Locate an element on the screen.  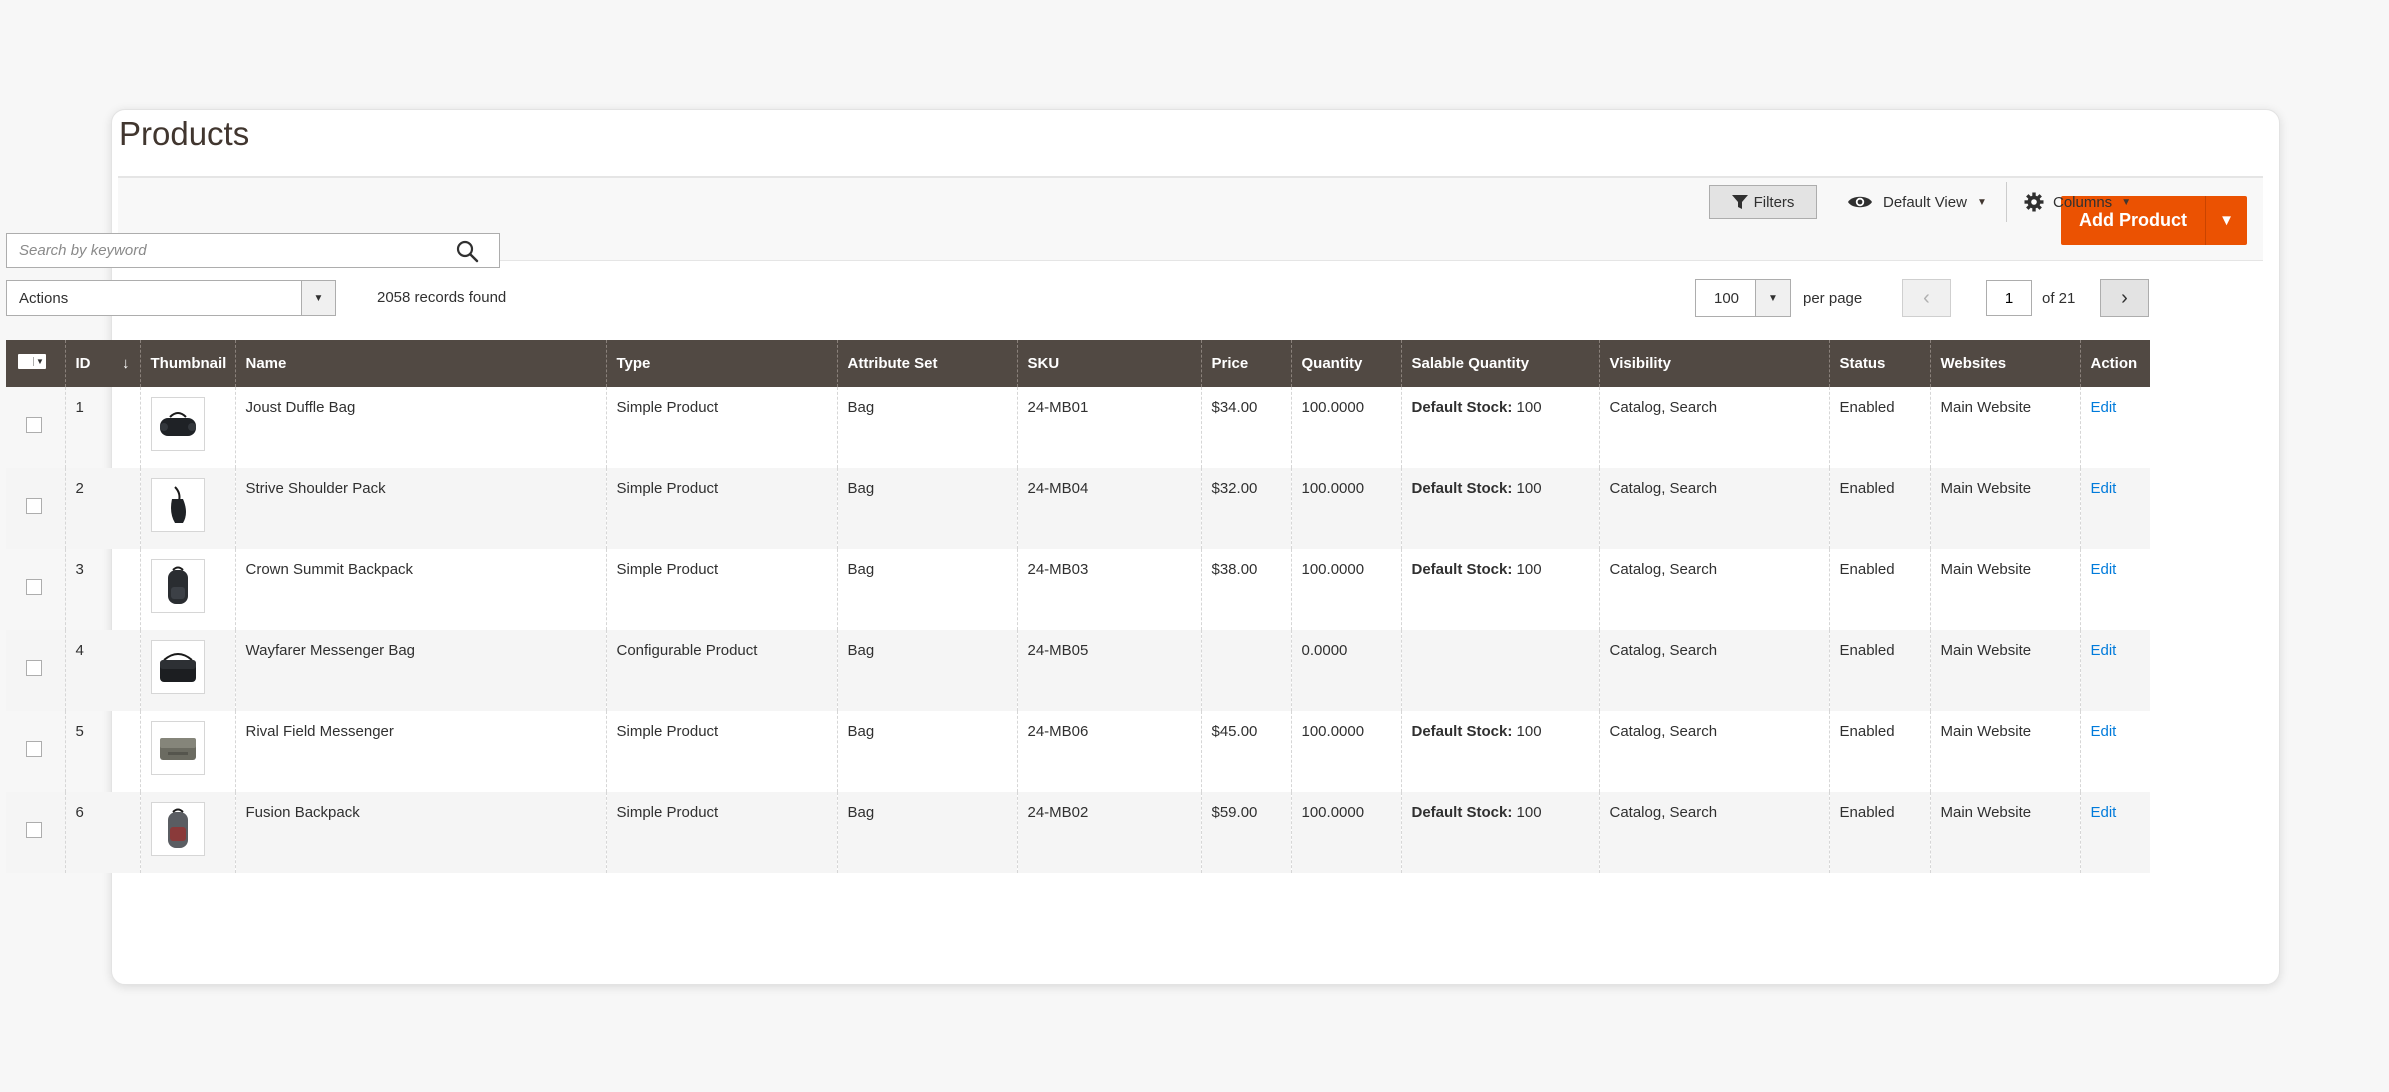
toolbar-divider is located at coordinates (2006, 202).